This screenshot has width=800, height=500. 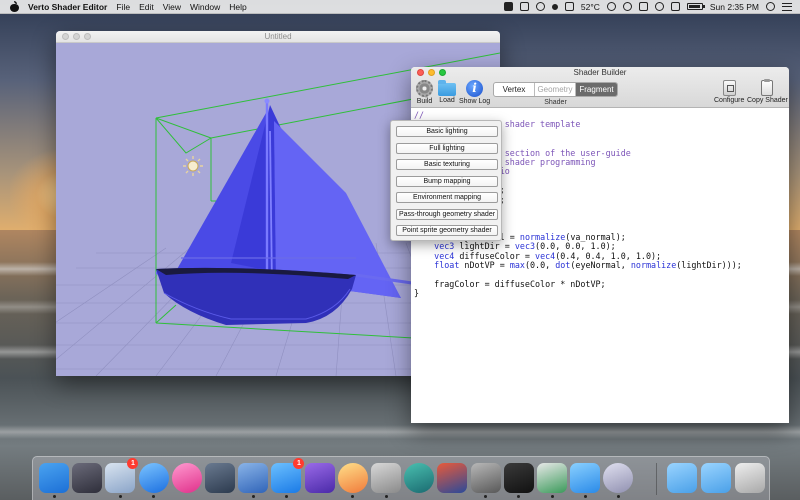 What do you see at coordinates (205, 7) in the screenshot?
I see `menu-window: Window` at bounding box center [205, 7].